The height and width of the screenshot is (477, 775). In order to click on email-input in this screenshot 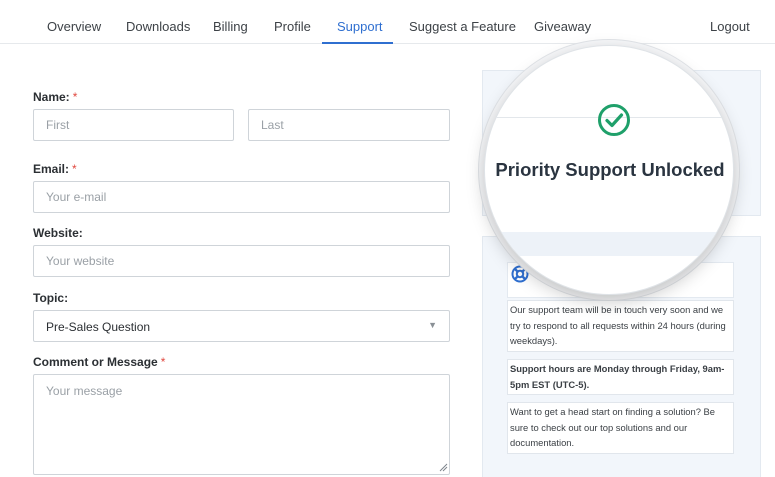, I will do `click(241, 197)`.